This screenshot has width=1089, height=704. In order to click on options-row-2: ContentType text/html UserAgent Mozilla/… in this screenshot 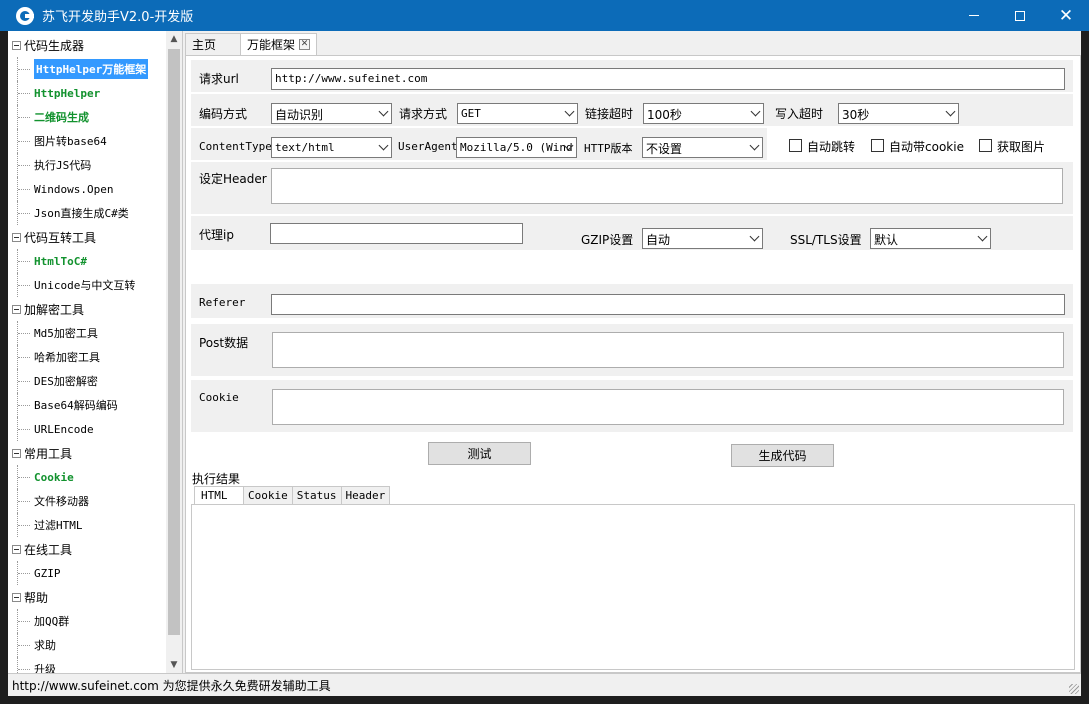, I will do `click(632, 144)`.